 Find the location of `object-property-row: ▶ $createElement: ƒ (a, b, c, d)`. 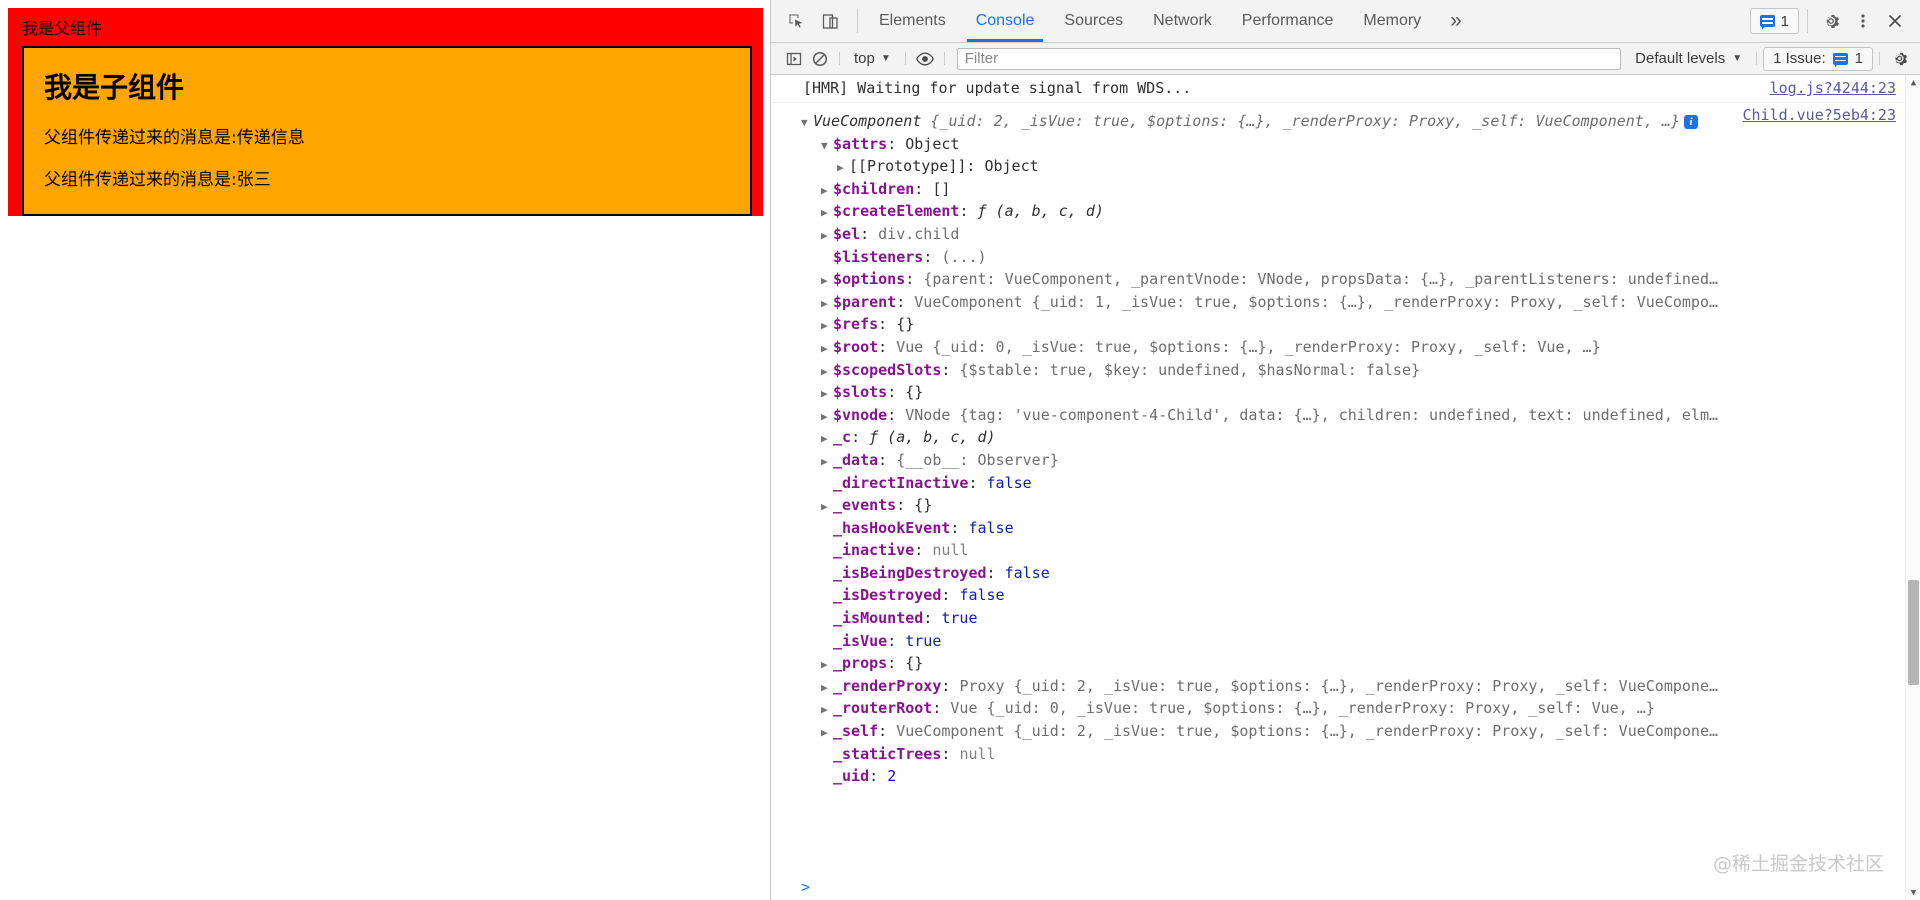

object-property-row: ▶ $createElement: ƒ (a, b, c, d) is located at coordinates (1345, 212).